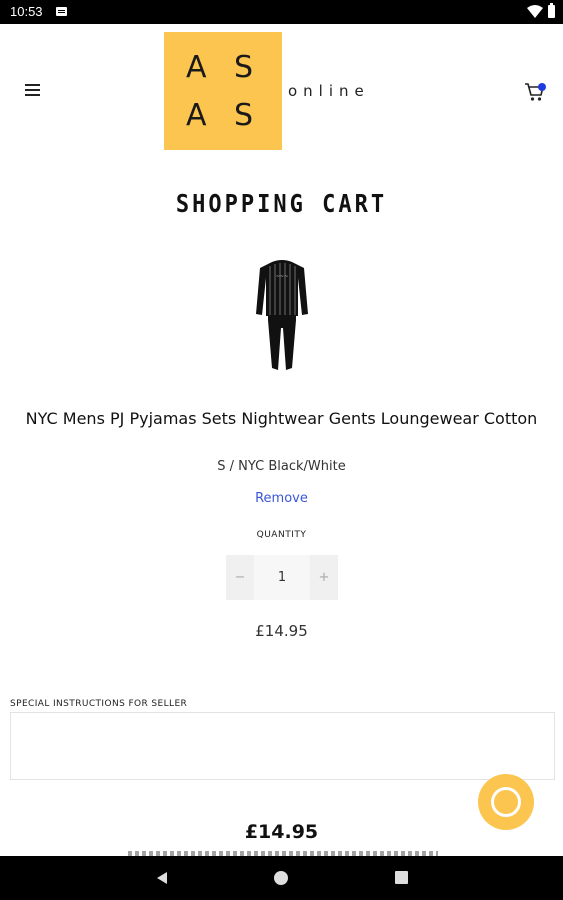 Image resolution: width=563 pixels, height=900 pixels. What do you see at coordinates (281, 466) in the screenshot?
I see `product-variant: S / NYC Black/White` at bounding box center [281, 466].